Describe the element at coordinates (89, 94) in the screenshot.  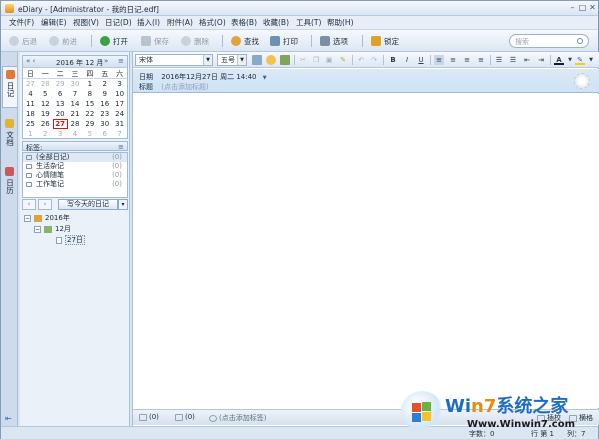
I see `calendar-day: 8` at that location.